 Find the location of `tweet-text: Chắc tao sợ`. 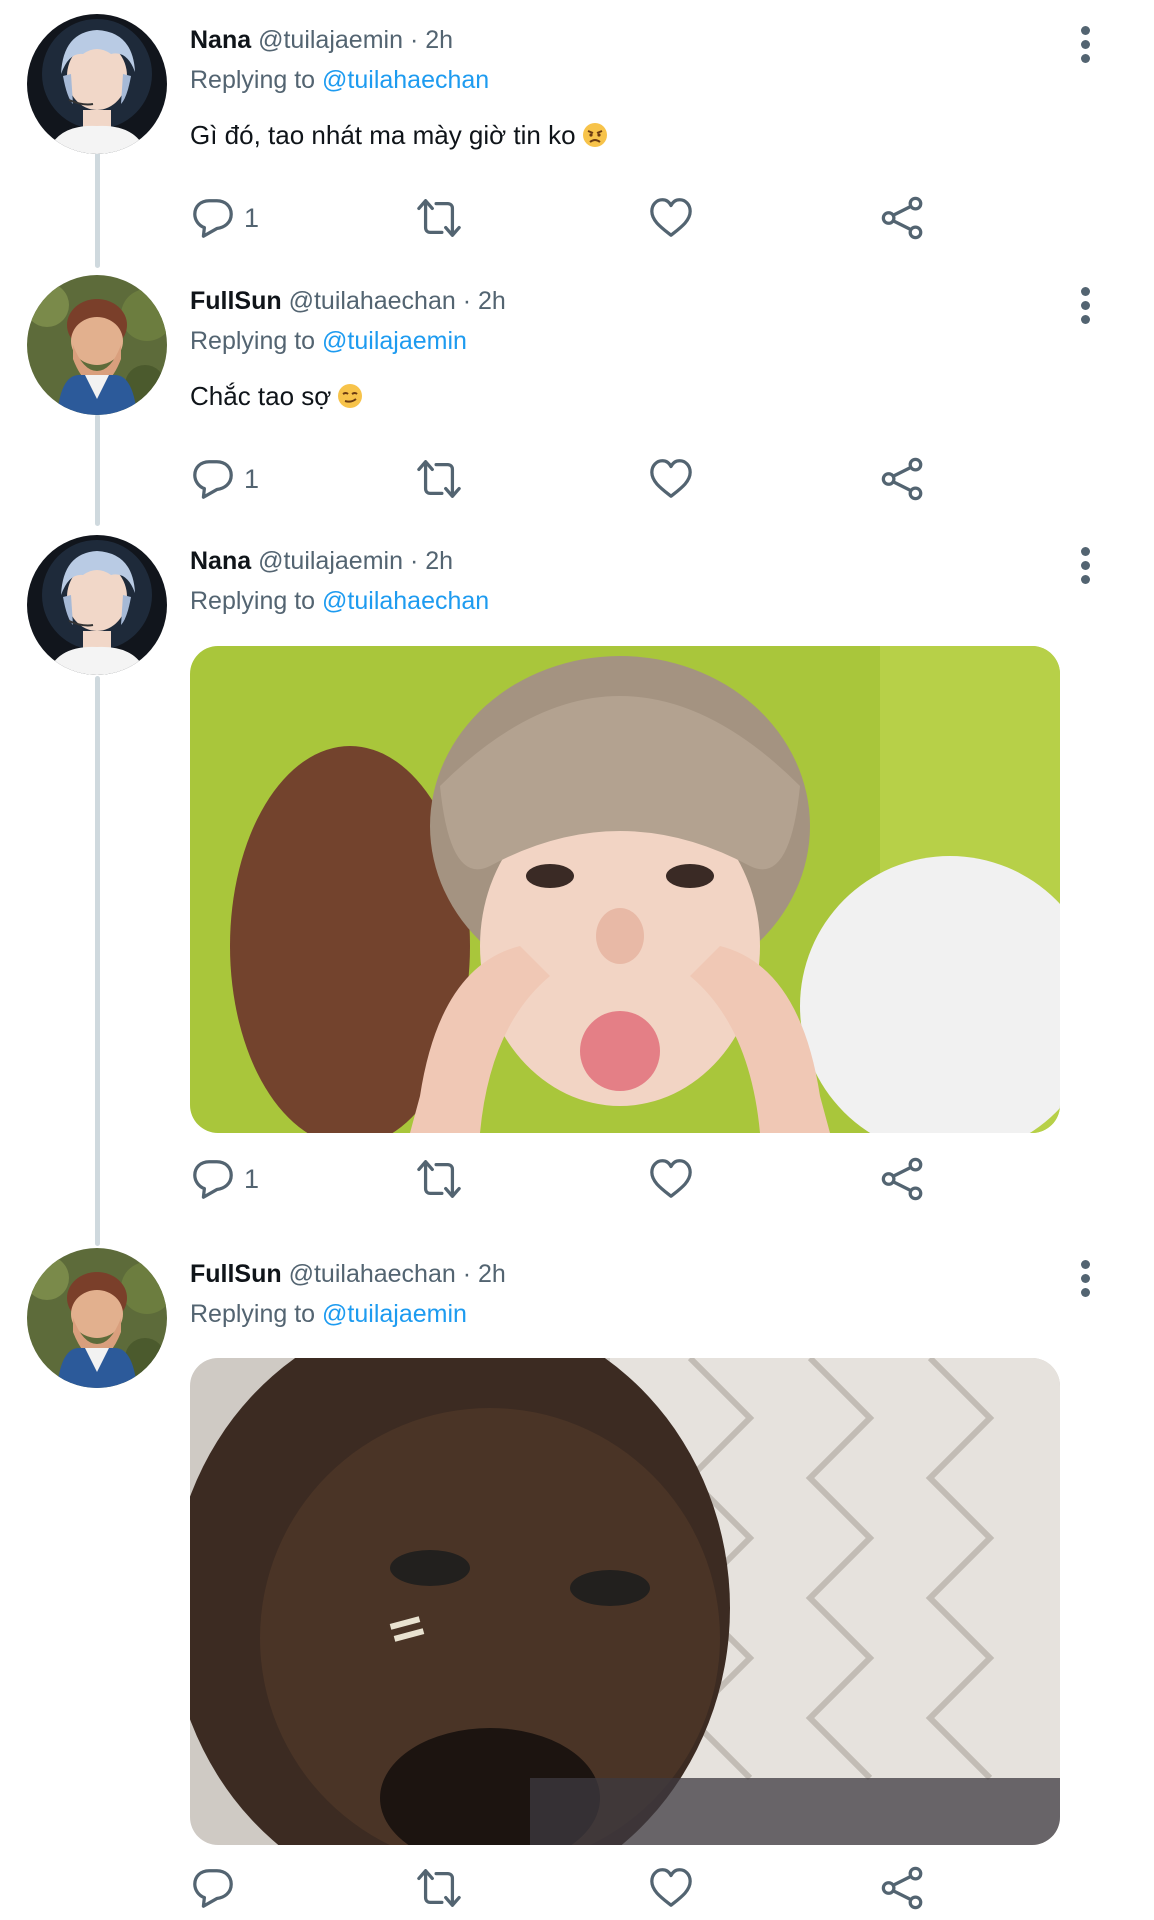

tweet-text: Chắc tao sợ is located at coordinates (276, 396).